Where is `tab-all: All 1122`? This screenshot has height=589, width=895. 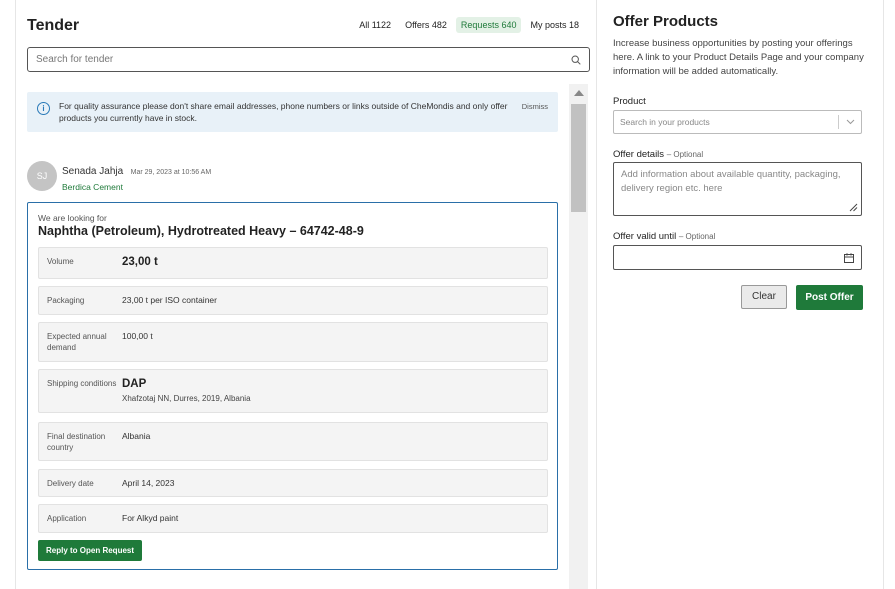 tab-all: All 1122 is located at coordinates (375, 25).